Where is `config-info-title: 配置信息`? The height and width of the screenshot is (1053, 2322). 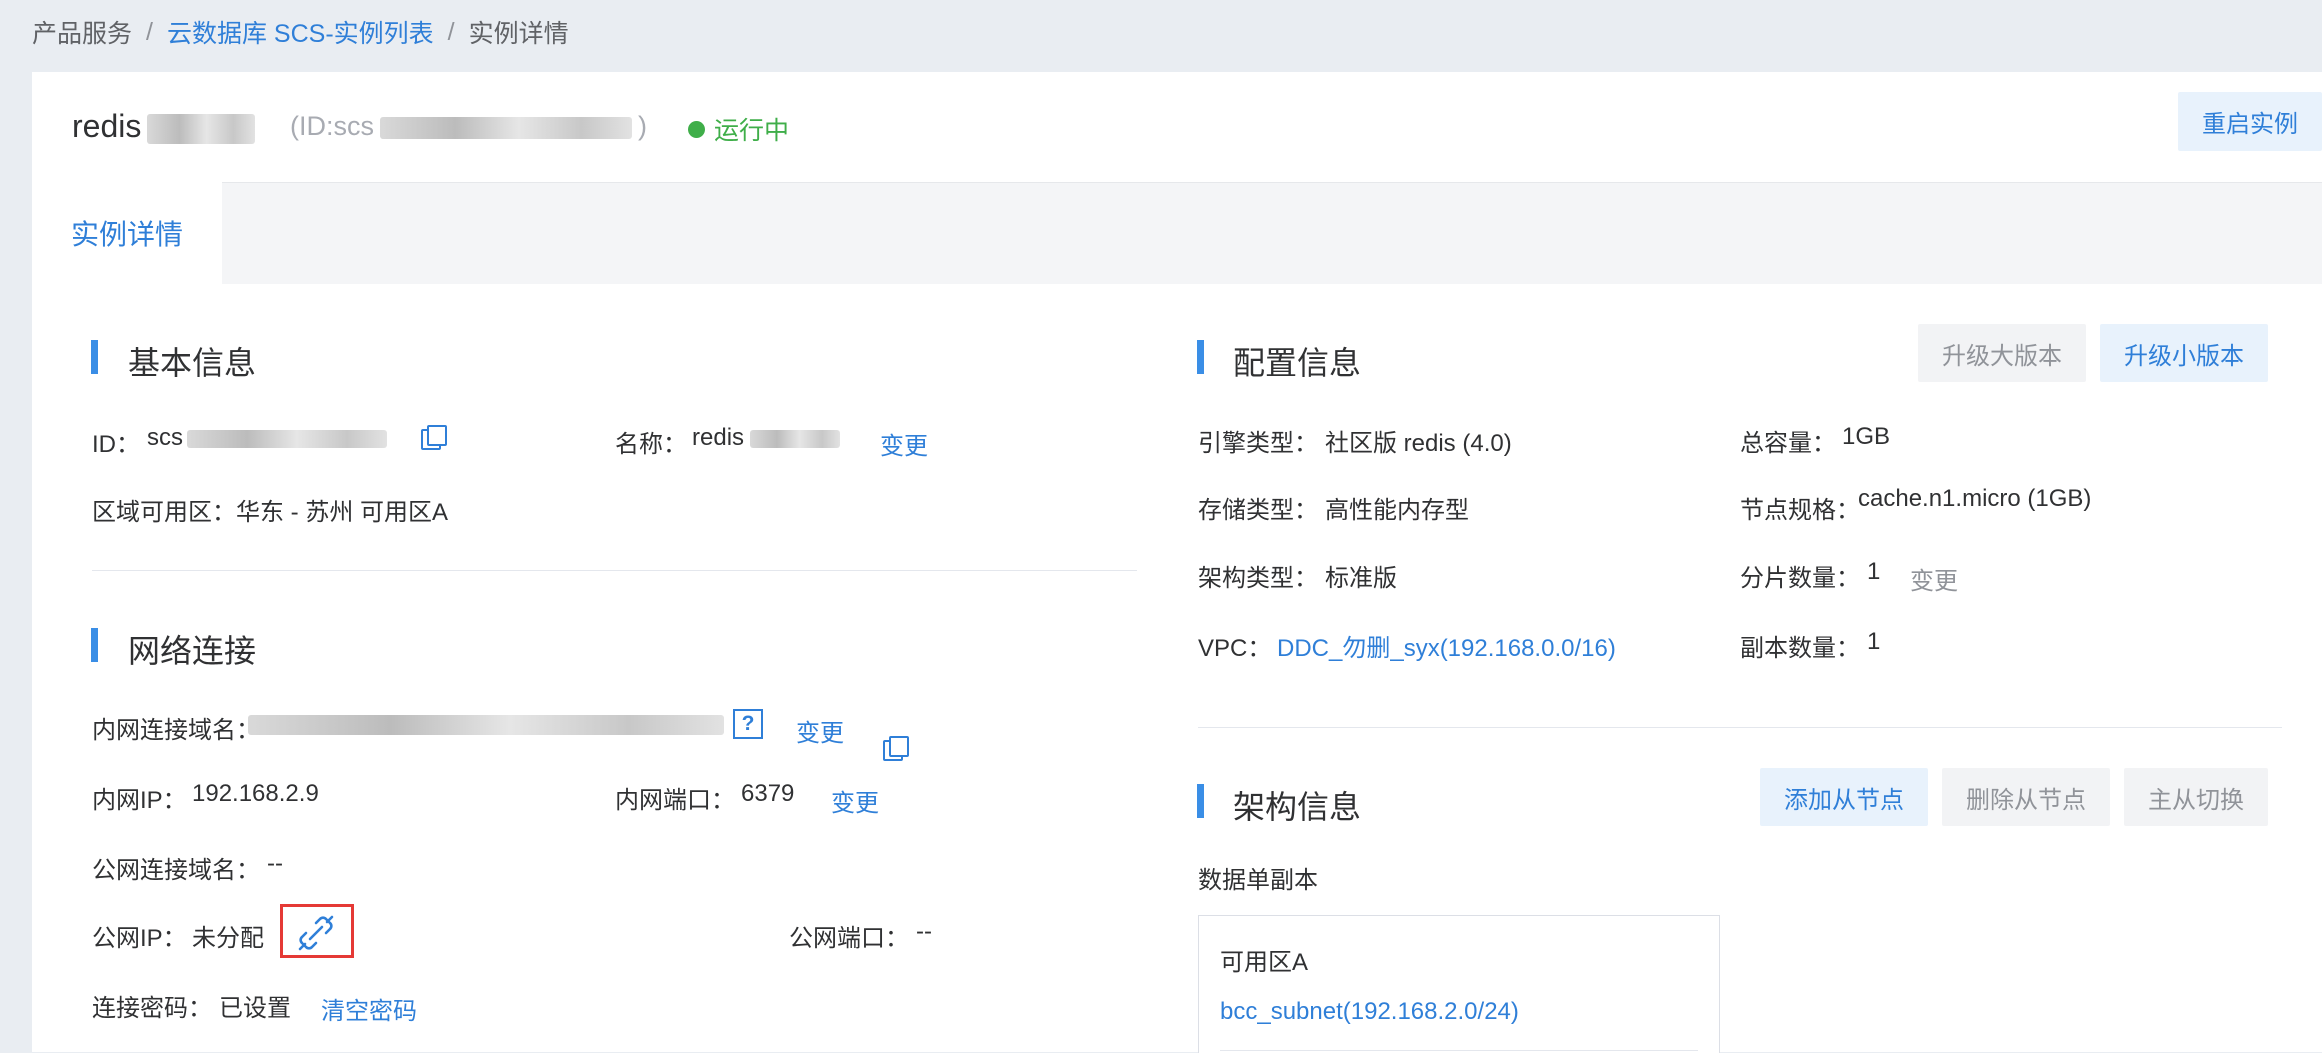 config-info-title: 配置信息 is located at coordinates (1297, 363).